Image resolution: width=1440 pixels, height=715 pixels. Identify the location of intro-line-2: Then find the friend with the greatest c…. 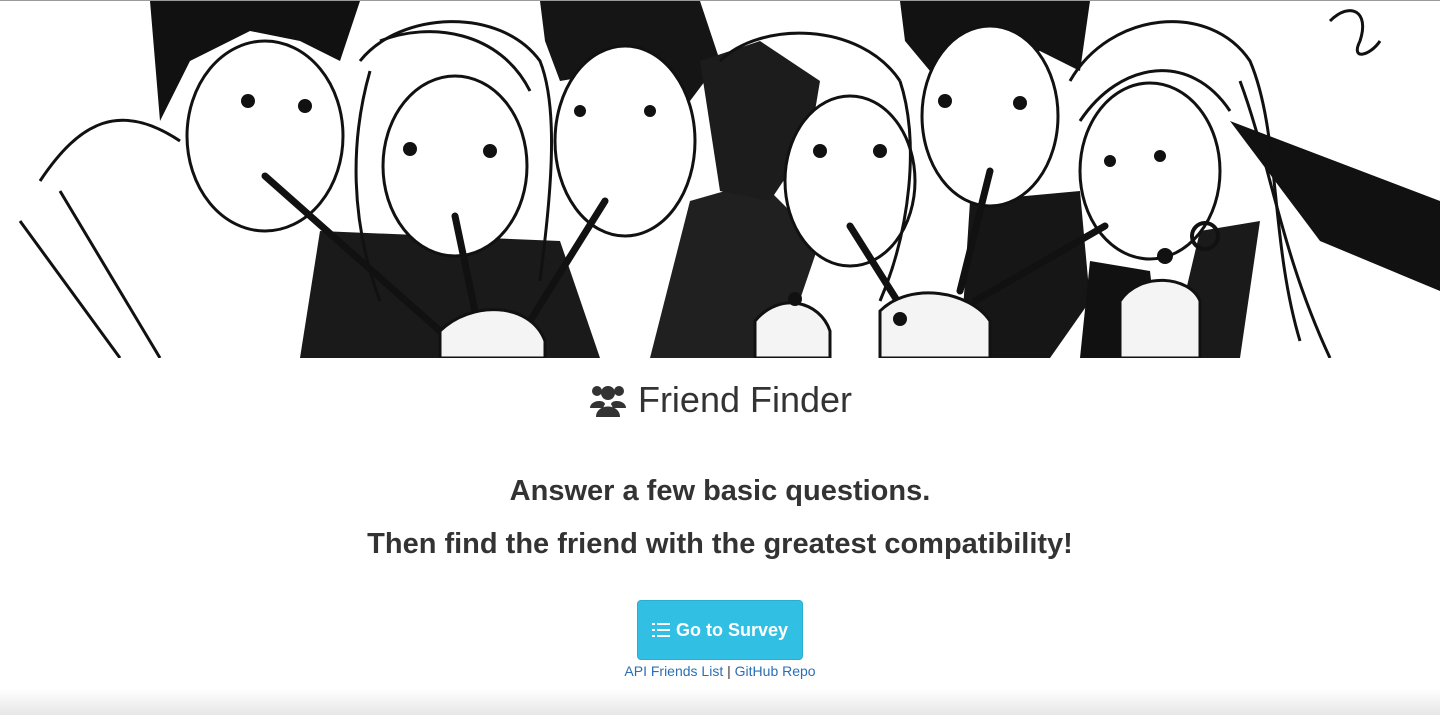
(720, 544).